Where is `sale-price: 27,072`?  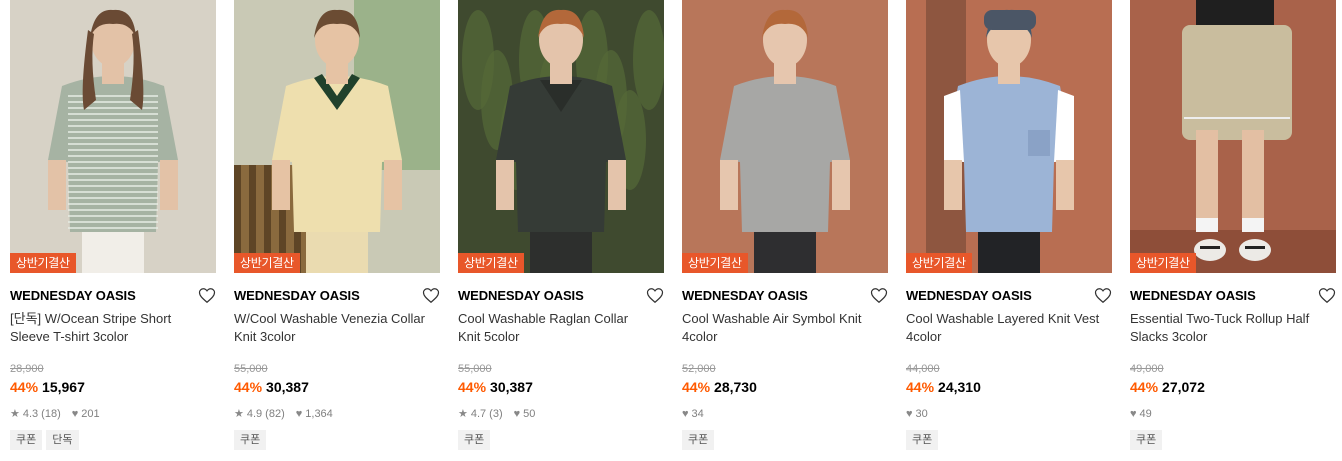
sale-price: 27,072 is located at coordinates (1183, 387).